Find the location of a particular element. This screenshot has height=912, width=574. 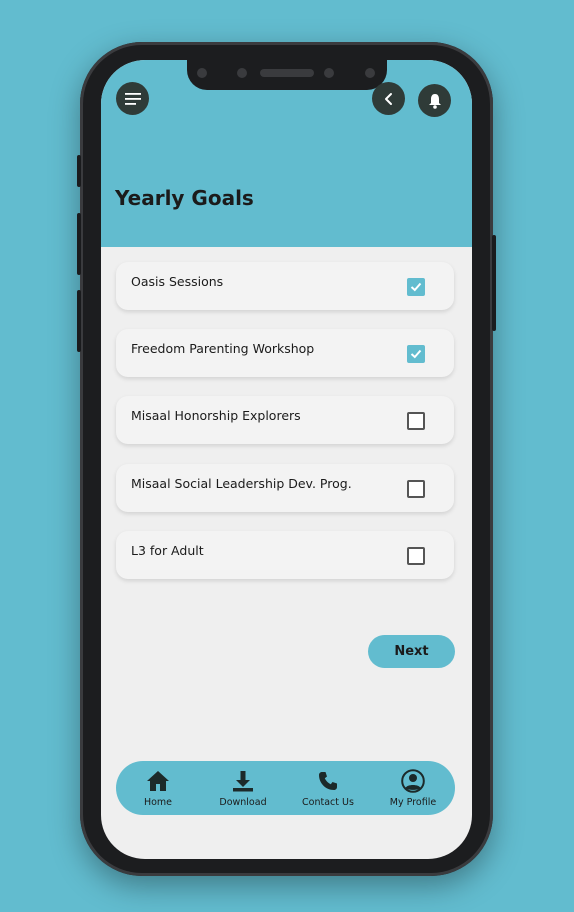

phone-icon is located at coordinates (328, 781).